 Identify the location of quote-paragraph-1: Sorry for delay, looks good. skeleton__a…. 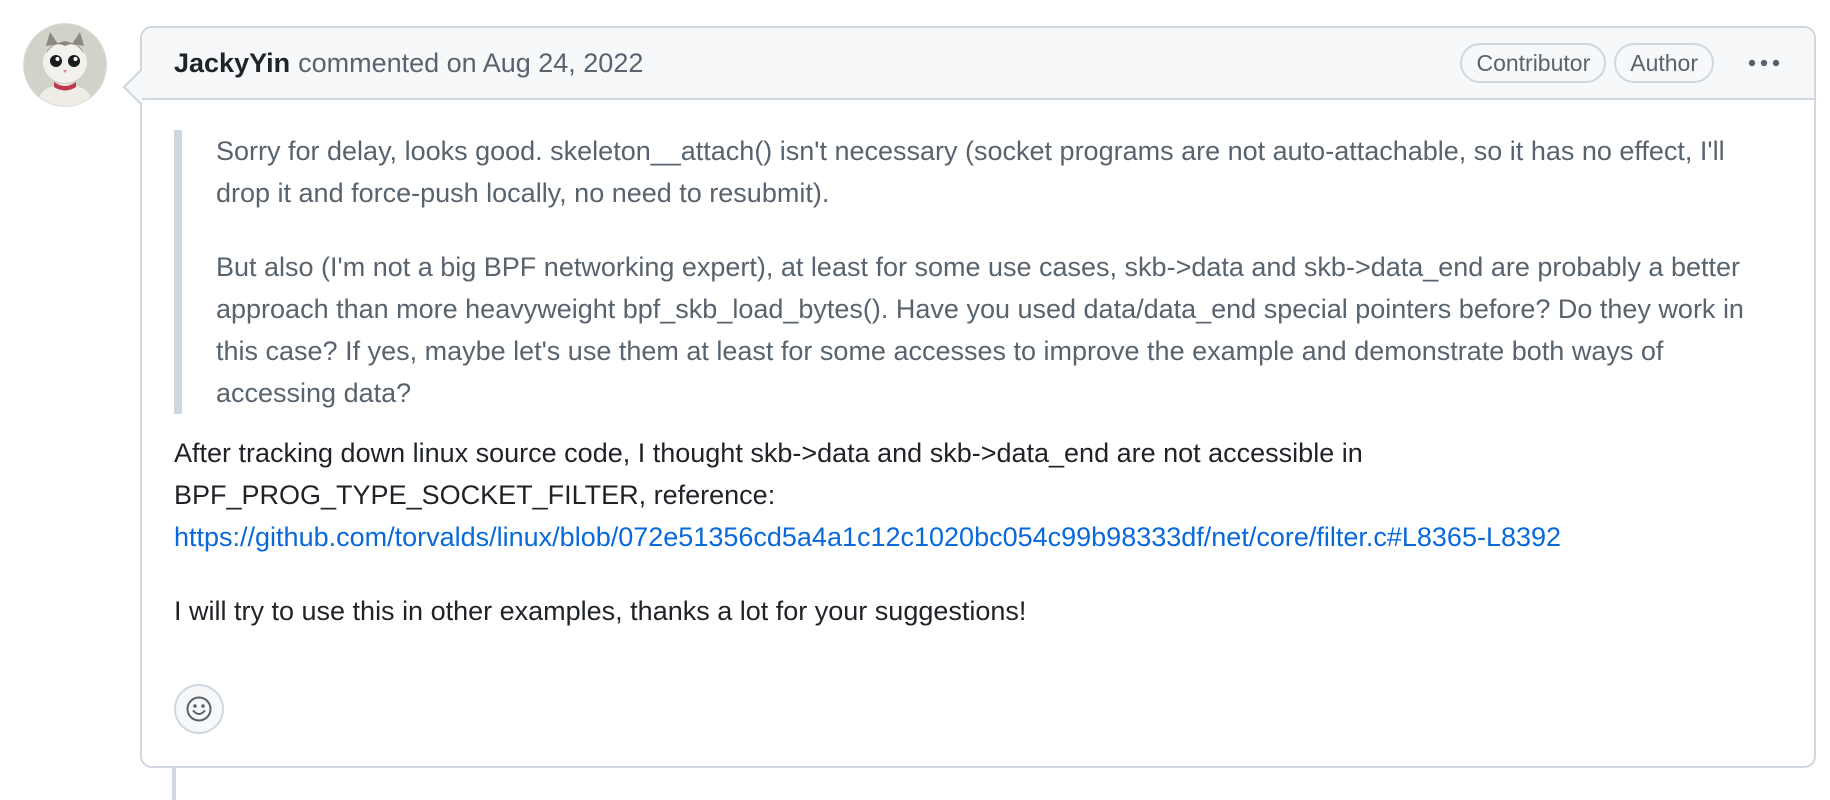
(970, 172).